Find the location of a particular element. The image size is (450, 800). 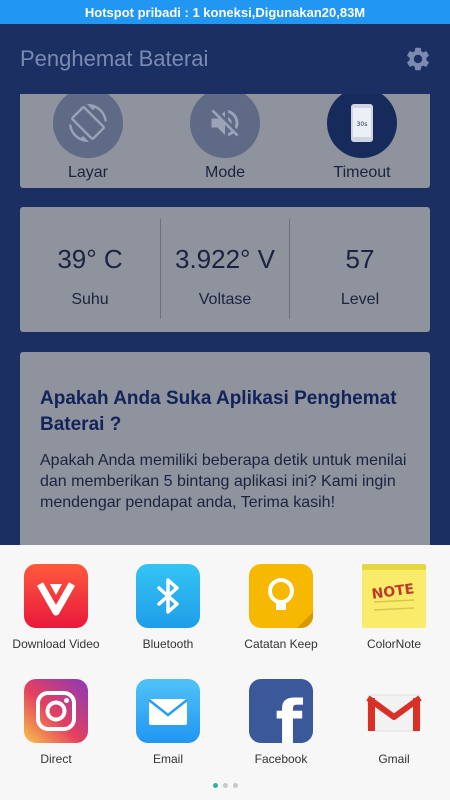

app-title: Penghemat Baterai is located at coordinates (114, 58).